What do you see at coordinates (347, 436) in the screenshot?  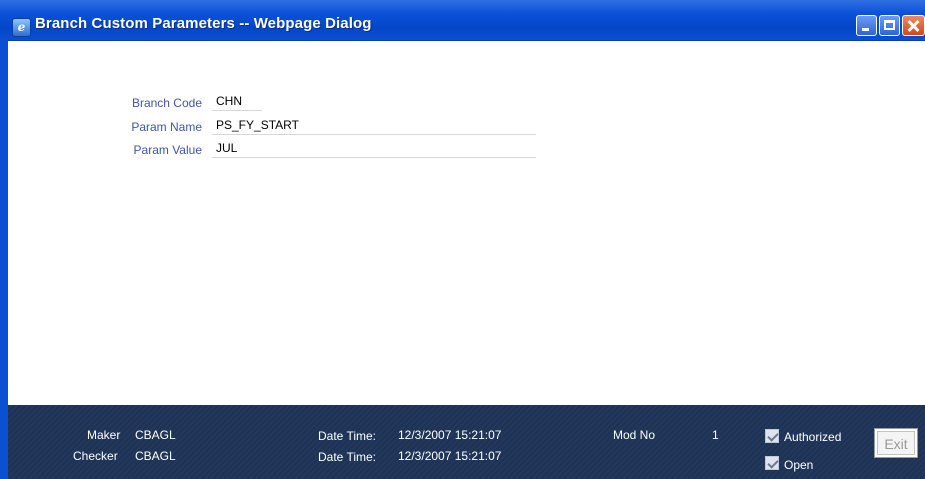 I see `maker-datetime-label: Date Time:` at bounding box center [347, 436].